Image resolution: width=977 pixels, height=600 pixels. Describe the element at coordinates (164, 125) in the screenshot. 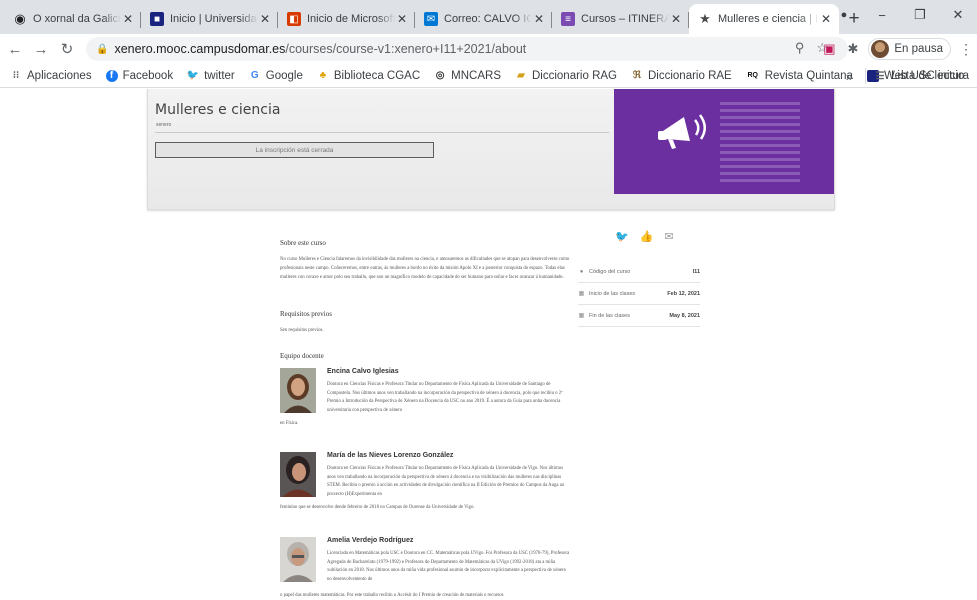

I see `course-org: xenero` at that location.